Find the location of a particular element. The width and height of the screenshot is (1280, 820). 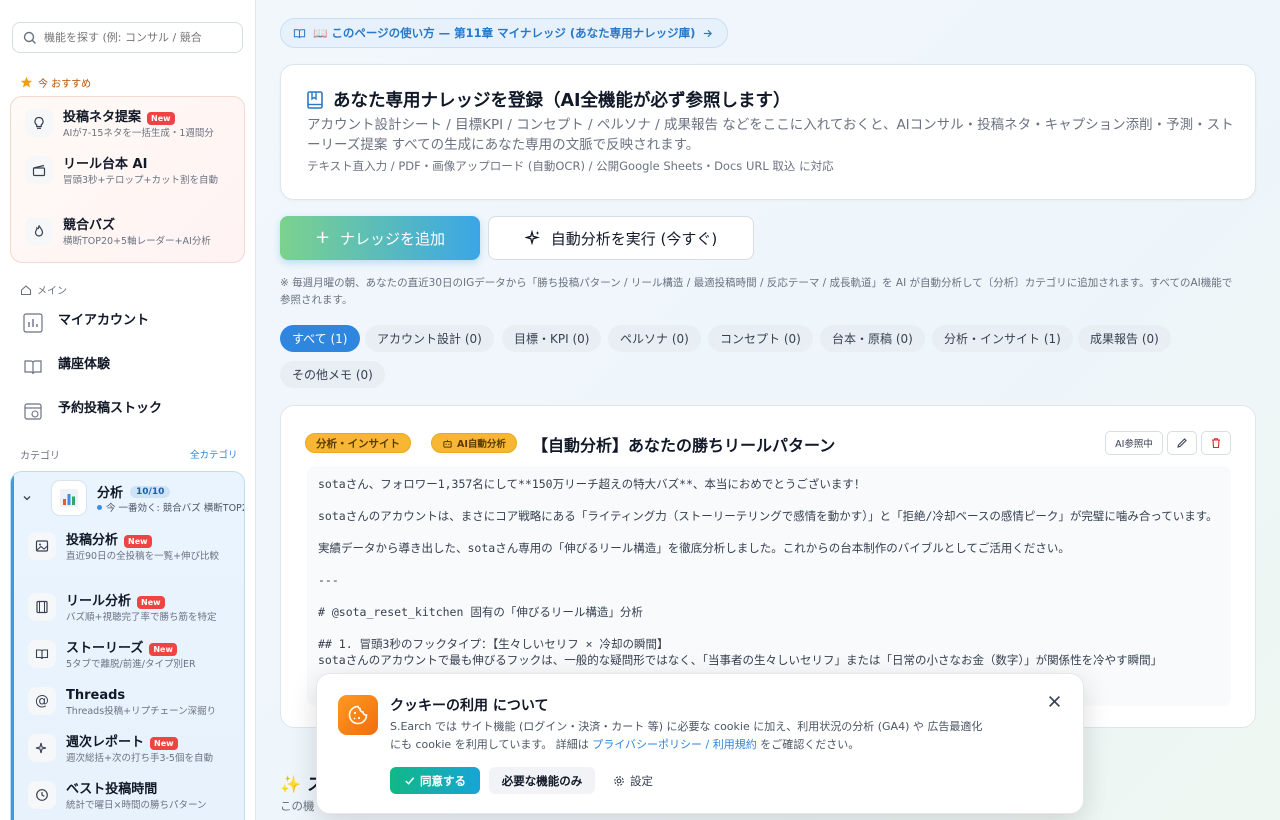

home-icon is located at coordinates (26, 290).